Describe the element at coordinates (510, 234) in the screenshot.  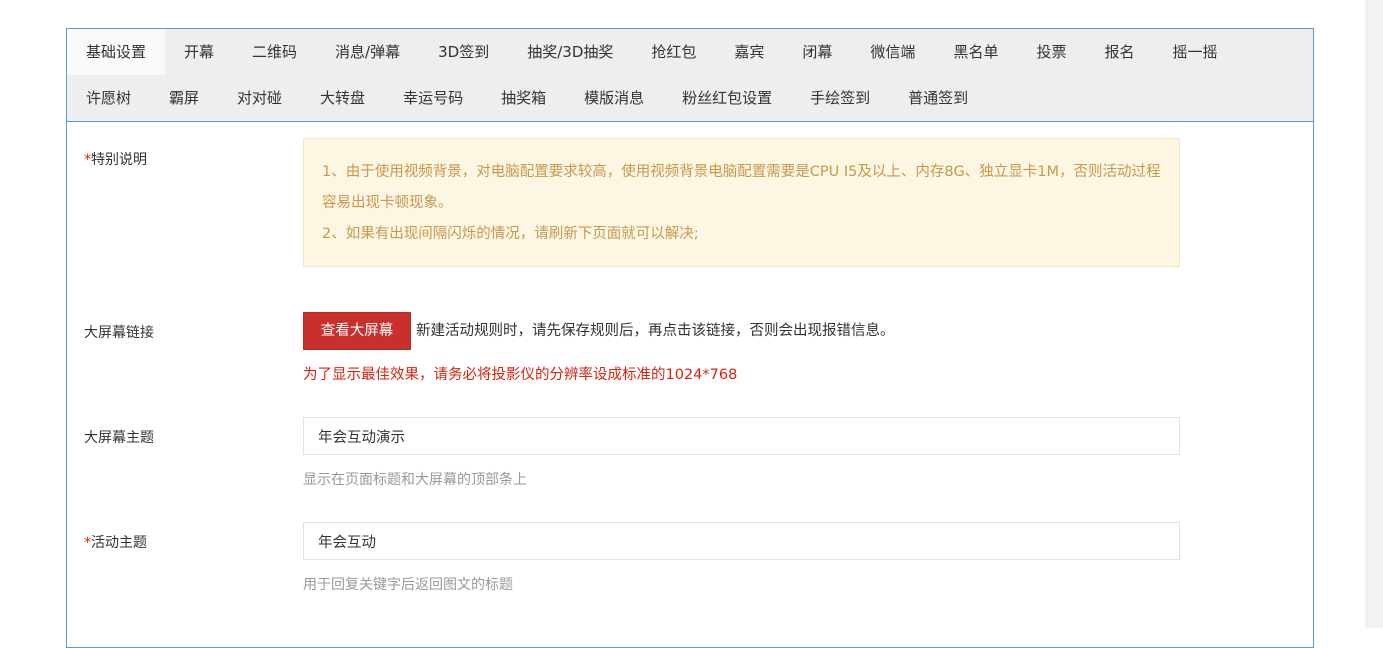
I see `special-note-line-2: 2、如果有出现间隔闪烁的情况，请刷新下页面就可以解决;` at that location.